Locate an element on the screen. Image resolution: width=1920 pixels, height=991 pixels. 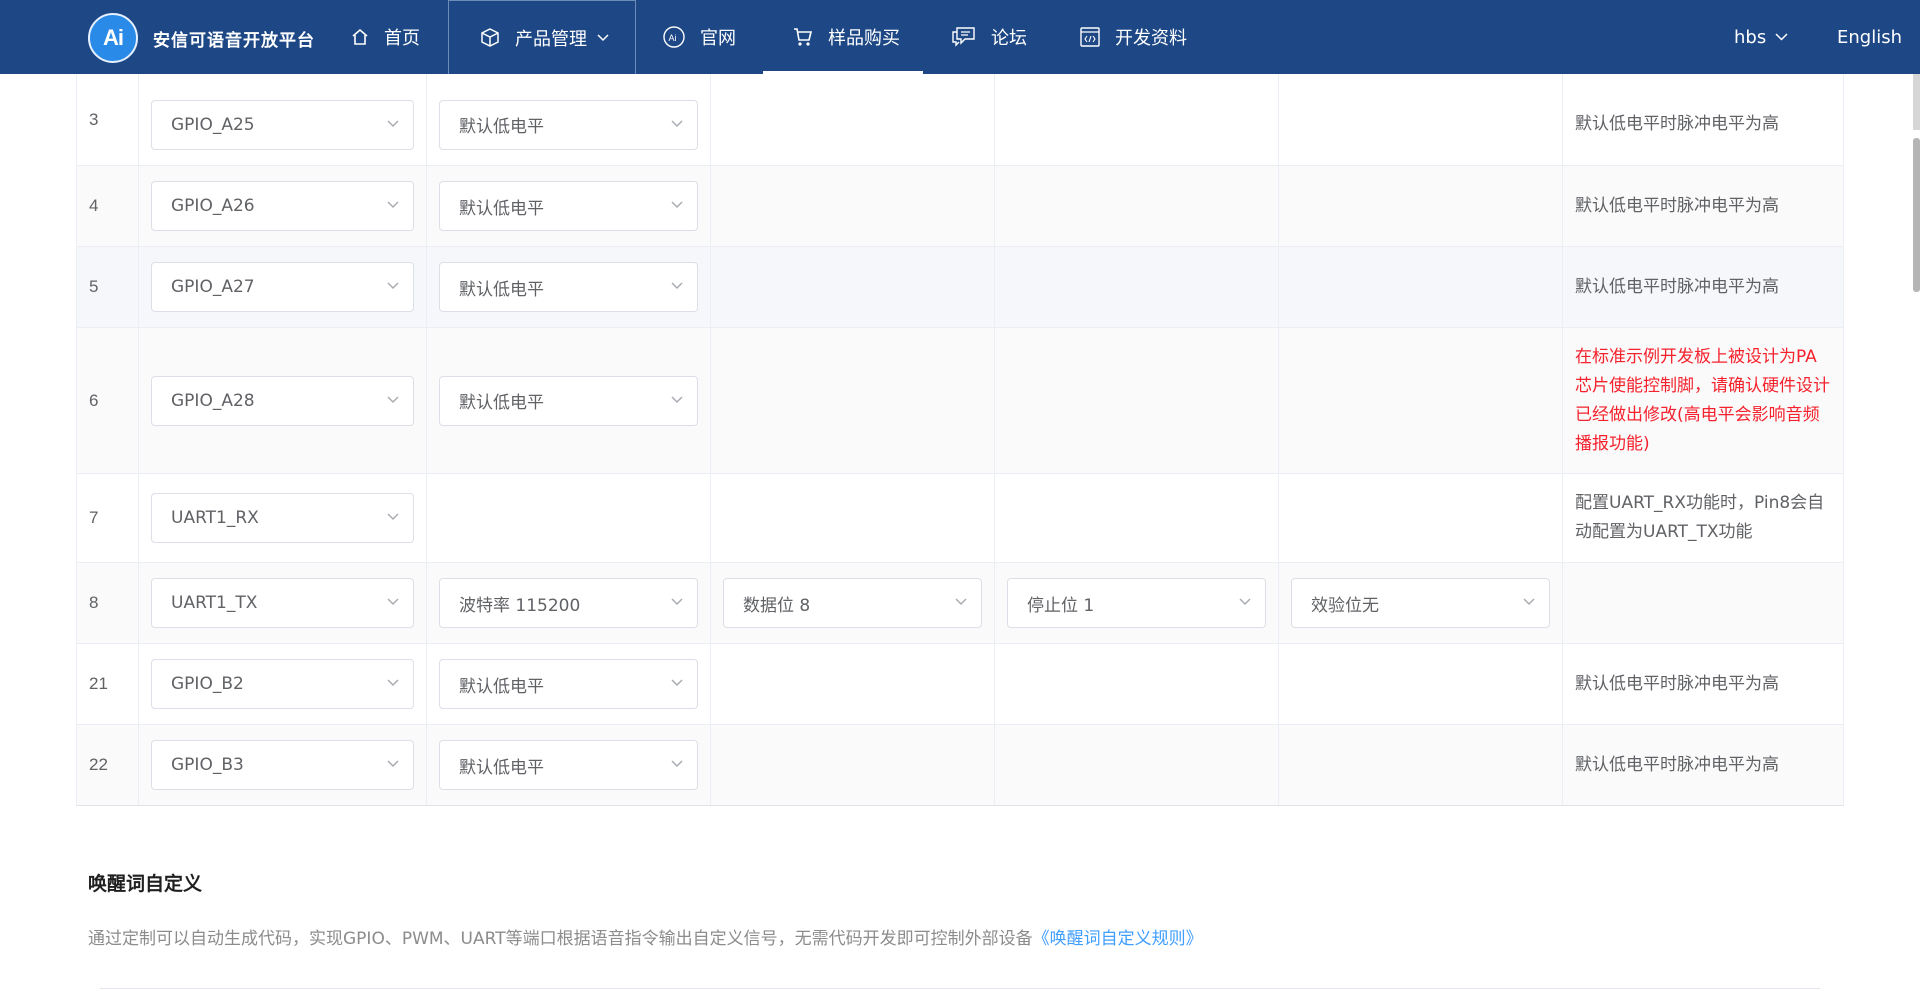
function-cell: GPIO_B3 is located at coordinates (283, 765).